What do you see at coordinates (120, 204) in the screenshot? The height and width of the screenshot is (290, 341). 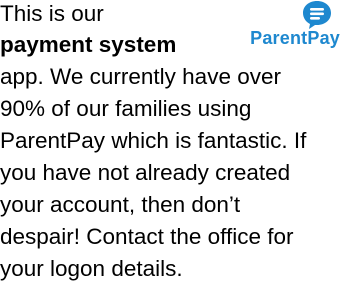 I see `text-line-7: your account, then don’t` at bounding box center [120, 204].